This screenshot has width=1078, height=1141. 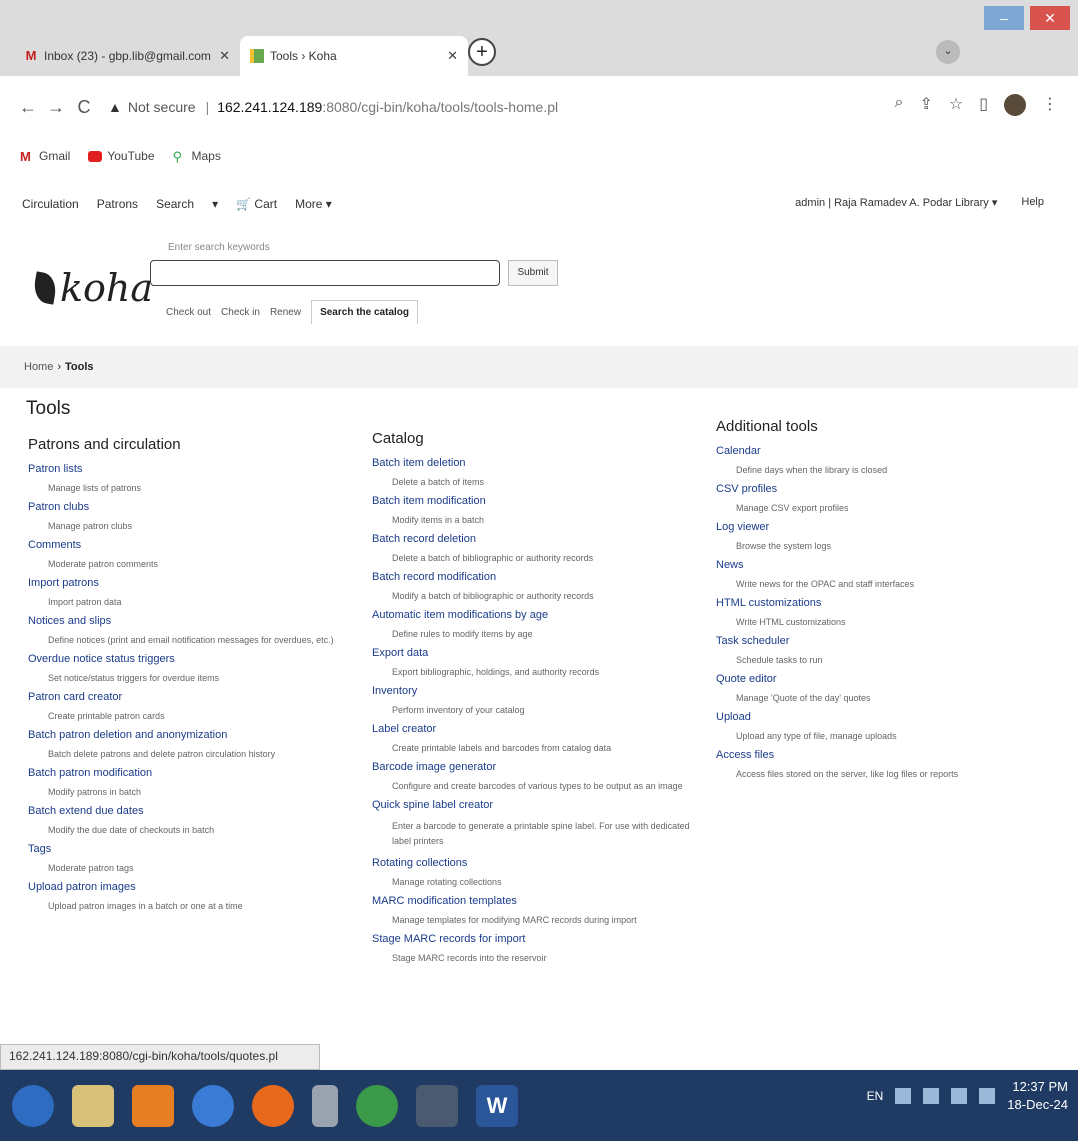 I want to click on tool-link-batch-patron-deletion: Batch patron deletion and anonymization, so click(x=181, y=735).